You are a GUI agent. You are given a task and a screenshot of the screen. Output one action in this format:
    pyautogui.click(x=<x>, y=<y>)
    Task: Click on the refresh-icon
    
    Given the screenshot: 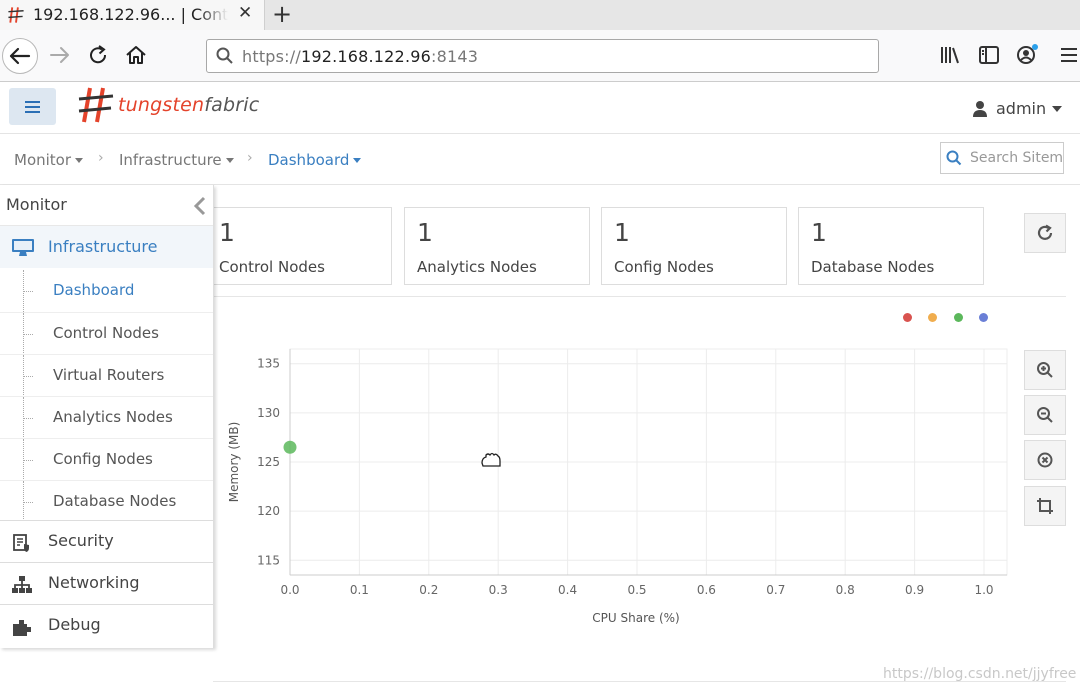 What is the action you would take?
    pyautogui.click(x=1045, y=232)
    